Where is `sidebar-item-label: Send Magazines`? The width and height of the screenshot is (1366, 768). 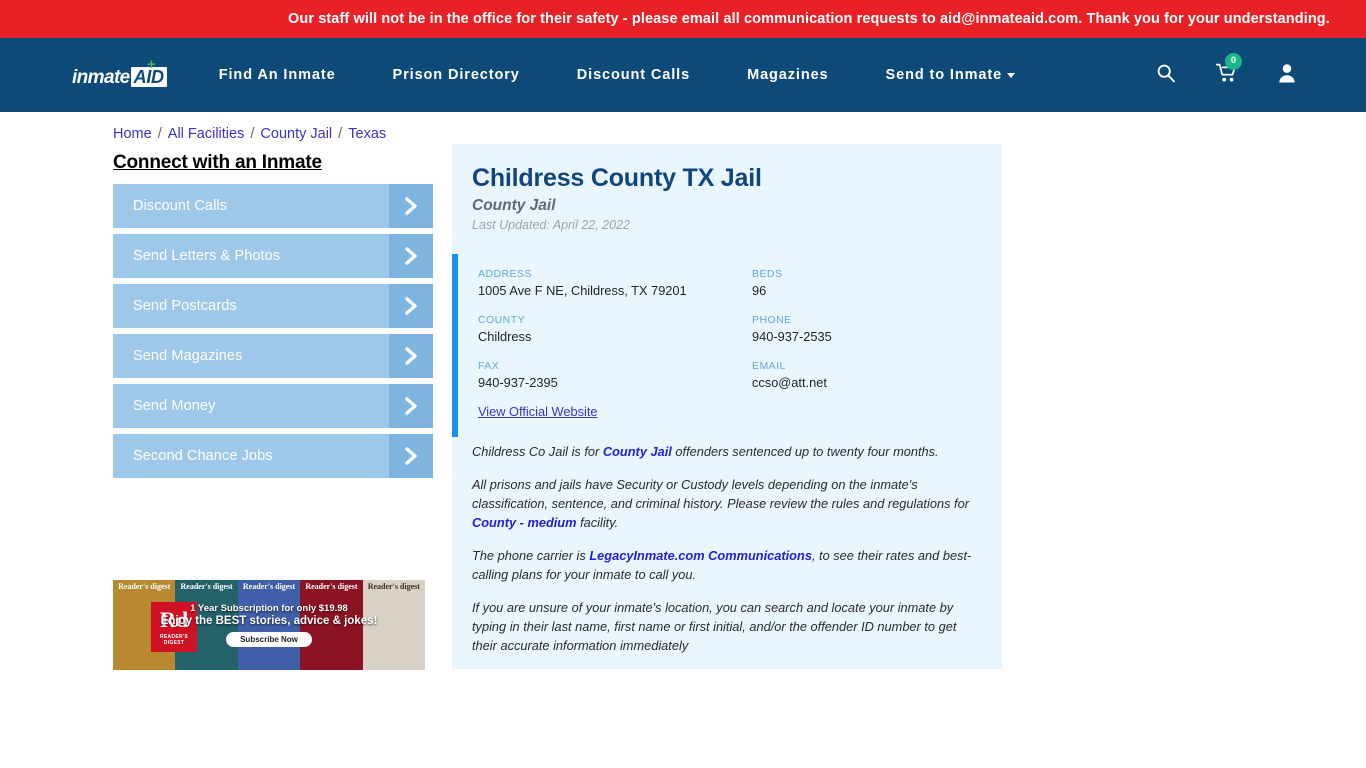 sidebar-item-label: Send Magazines is located at coordinates (188, 356).